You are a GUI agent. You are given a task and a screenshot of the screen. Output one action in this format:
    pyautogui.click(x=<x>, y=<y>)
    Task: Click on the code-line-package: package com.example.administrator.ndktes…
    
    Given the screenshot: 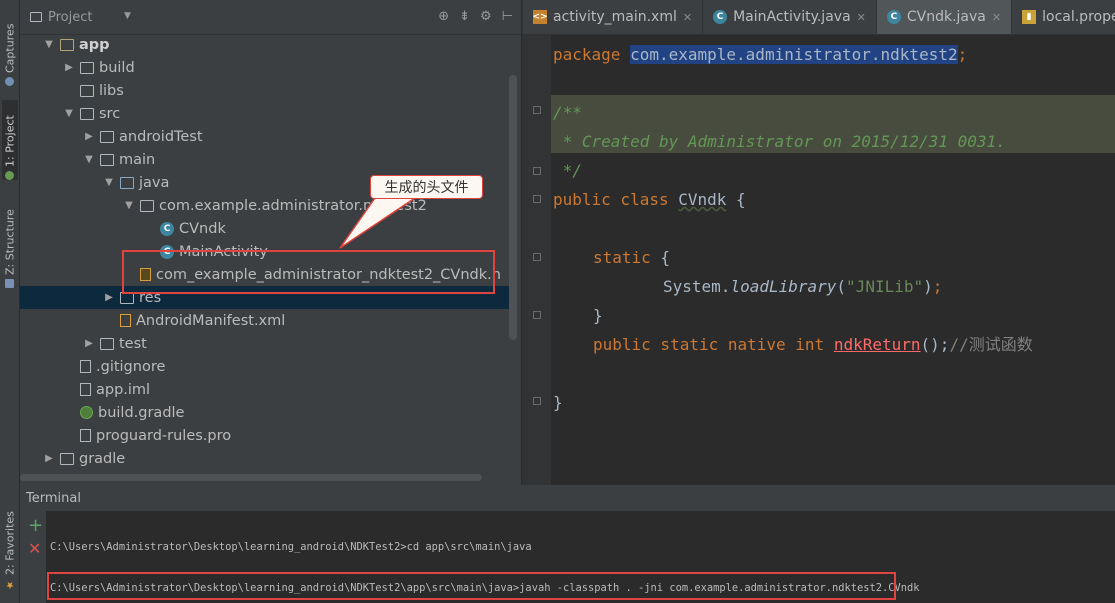 What is the action you would take?
    pyautogui.click(x=760, y=54)
    